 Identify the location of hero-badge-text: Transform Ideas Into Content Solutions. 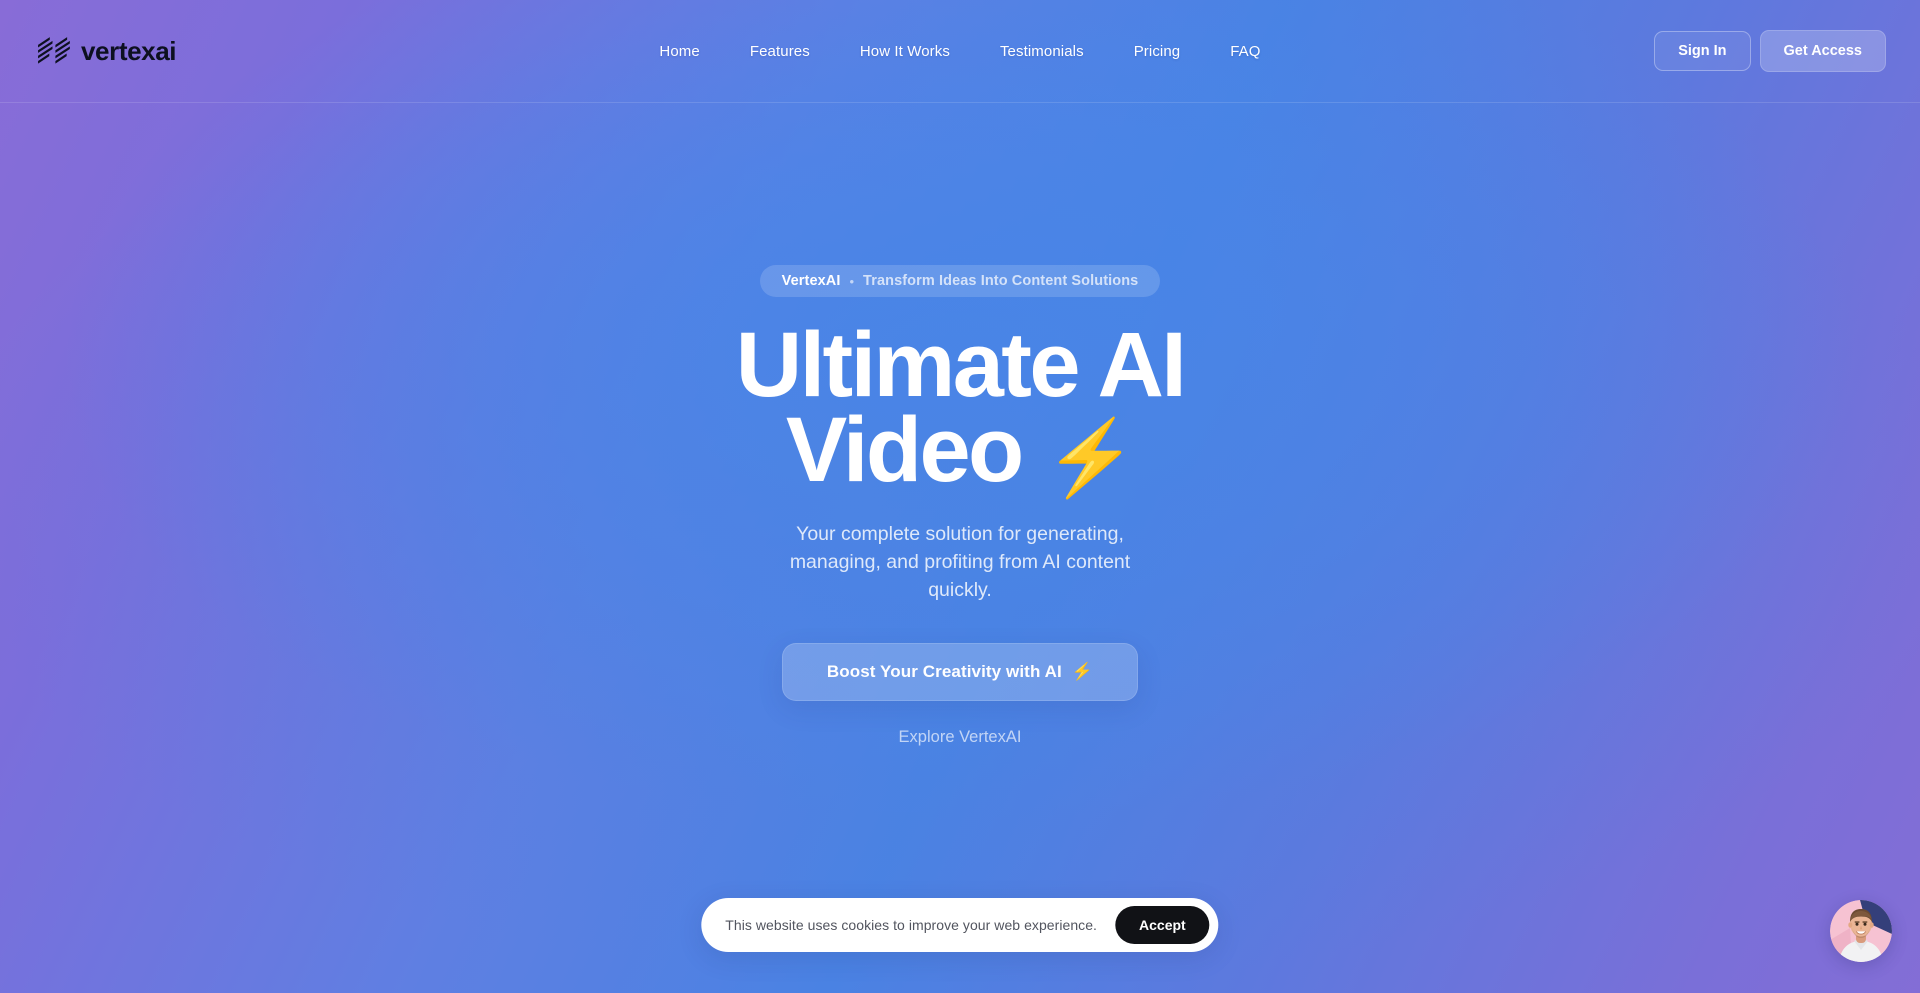
(1001, 281).